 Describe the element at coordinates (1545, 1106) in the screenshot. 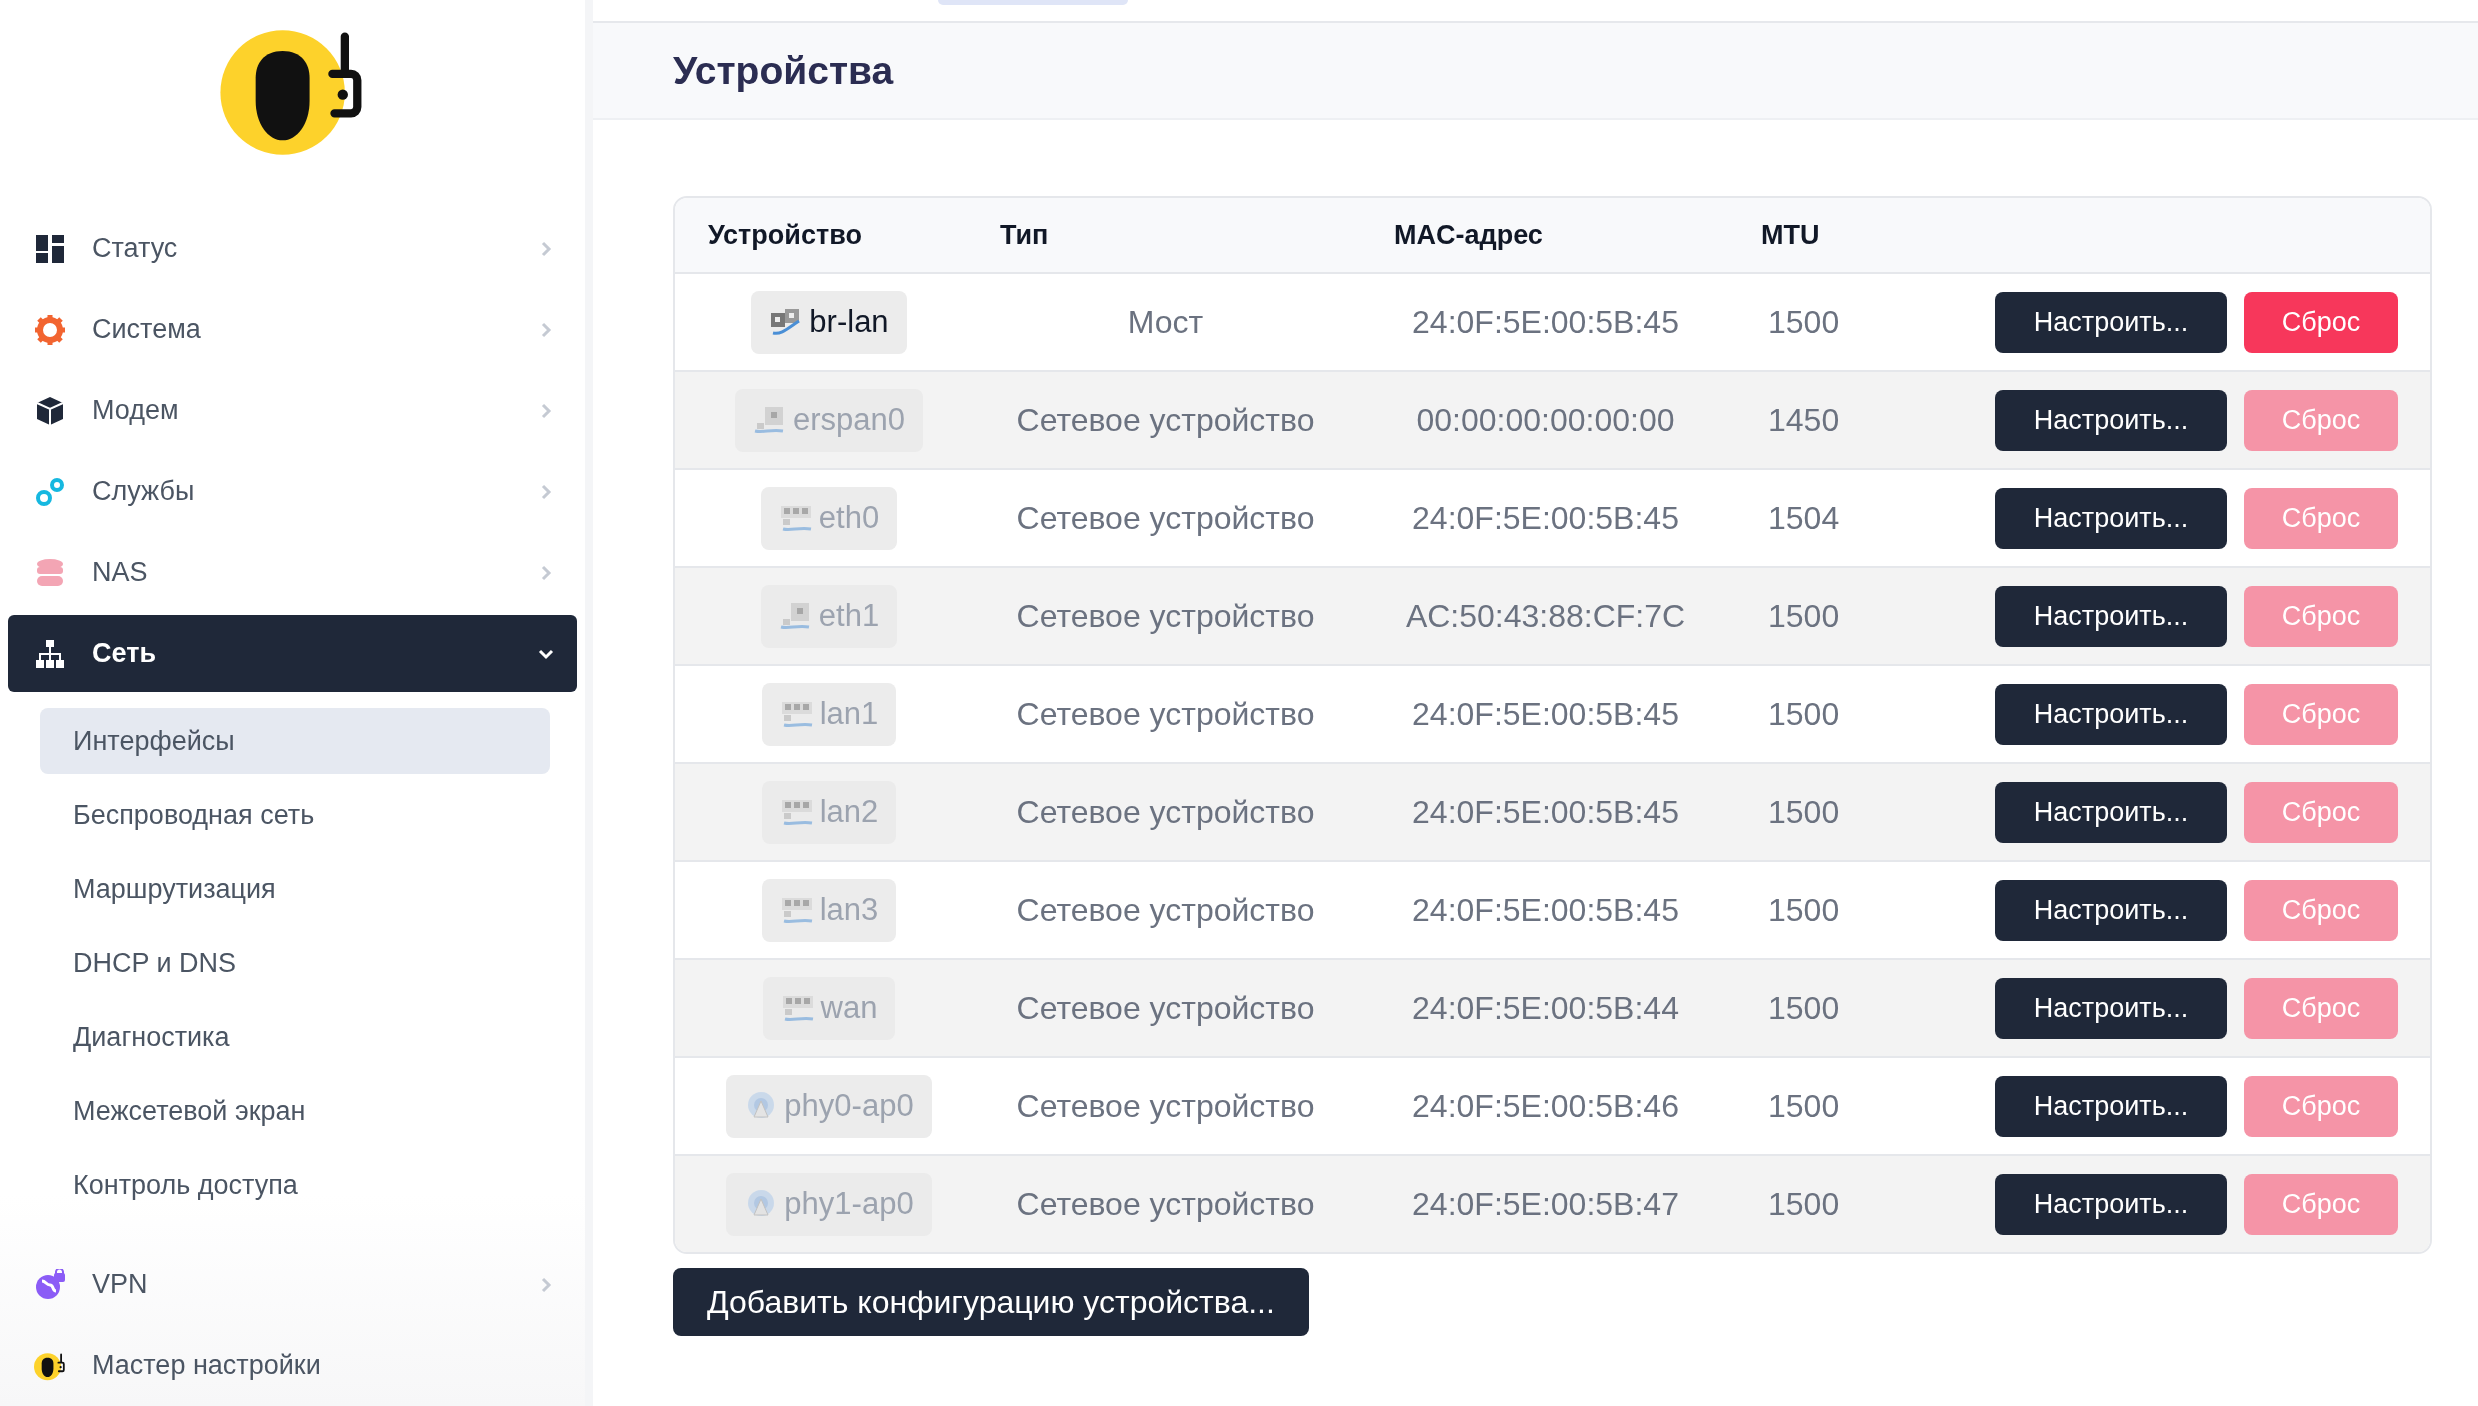

I see `table-cell-text: 24:0F:5E:00:5B:46` at that location.